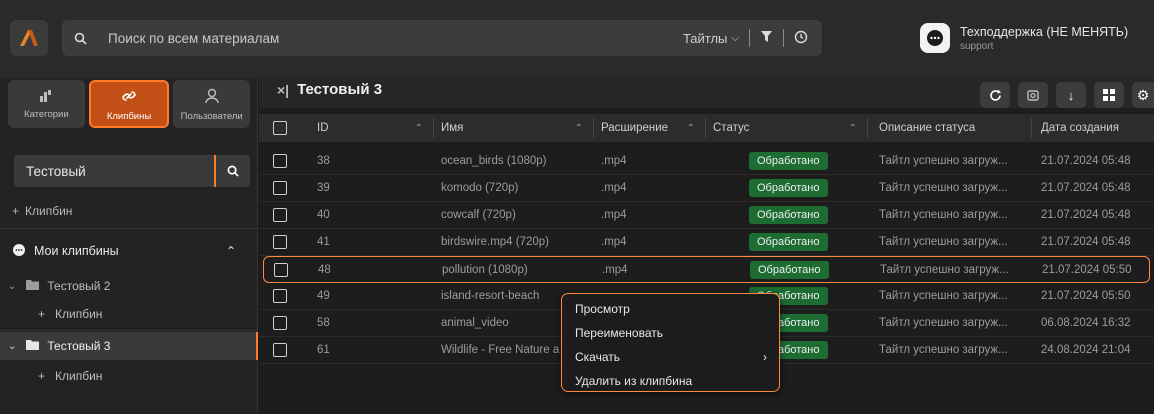 Image resolution: width=1154 pixels, height=414 pixels. What do you see at coordinates (788, 242) in the screenshot?
I see `status-badge: Обработано` at bounding box center [788, 242].